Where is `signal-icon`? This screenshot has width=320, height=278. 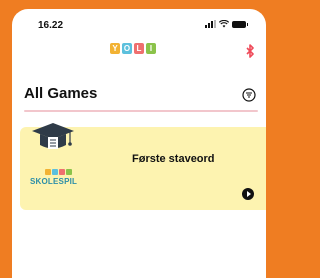
signal-icon is located at coordinates (210, 24).